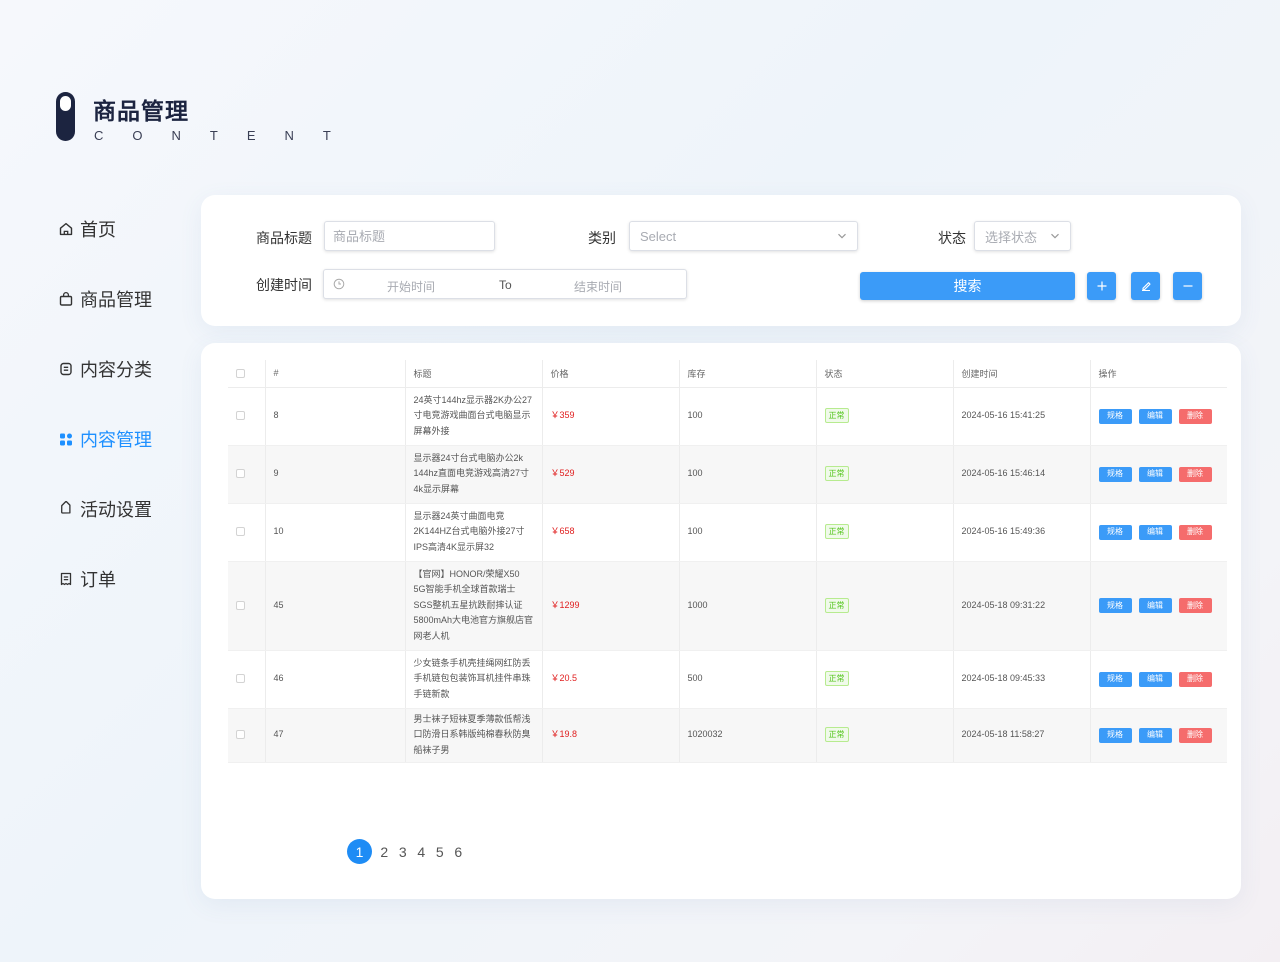  Describe the element at coordinates (335, 416) in the screenshot. I see `cell-id: 8` at that location.